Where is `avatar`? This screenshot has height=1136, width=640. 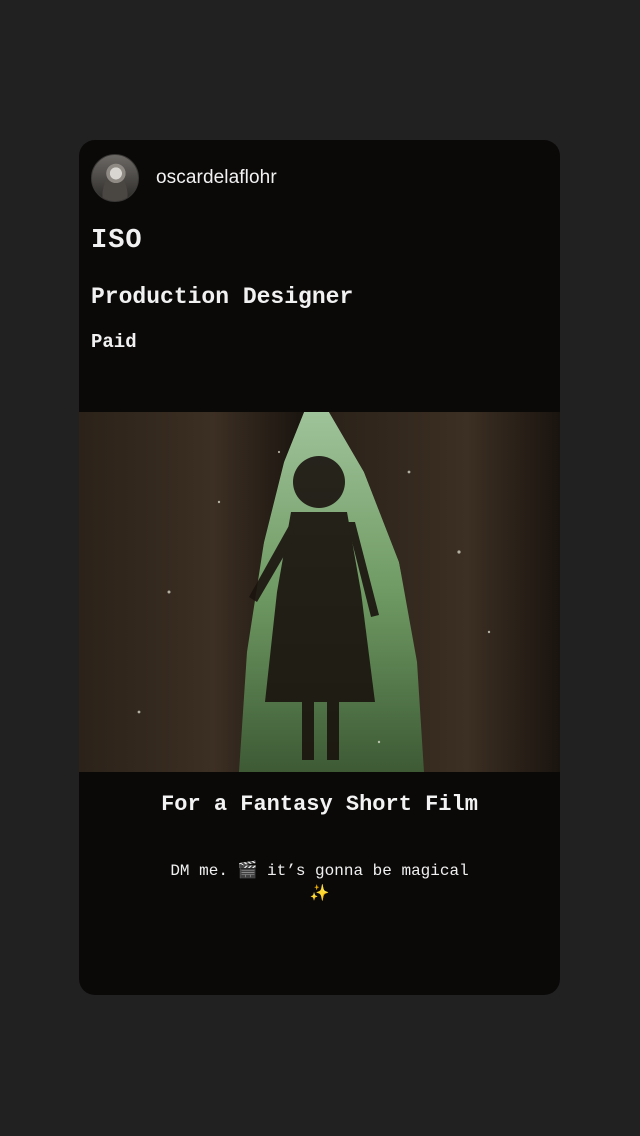
avatar is located at coordinates (115, 178).